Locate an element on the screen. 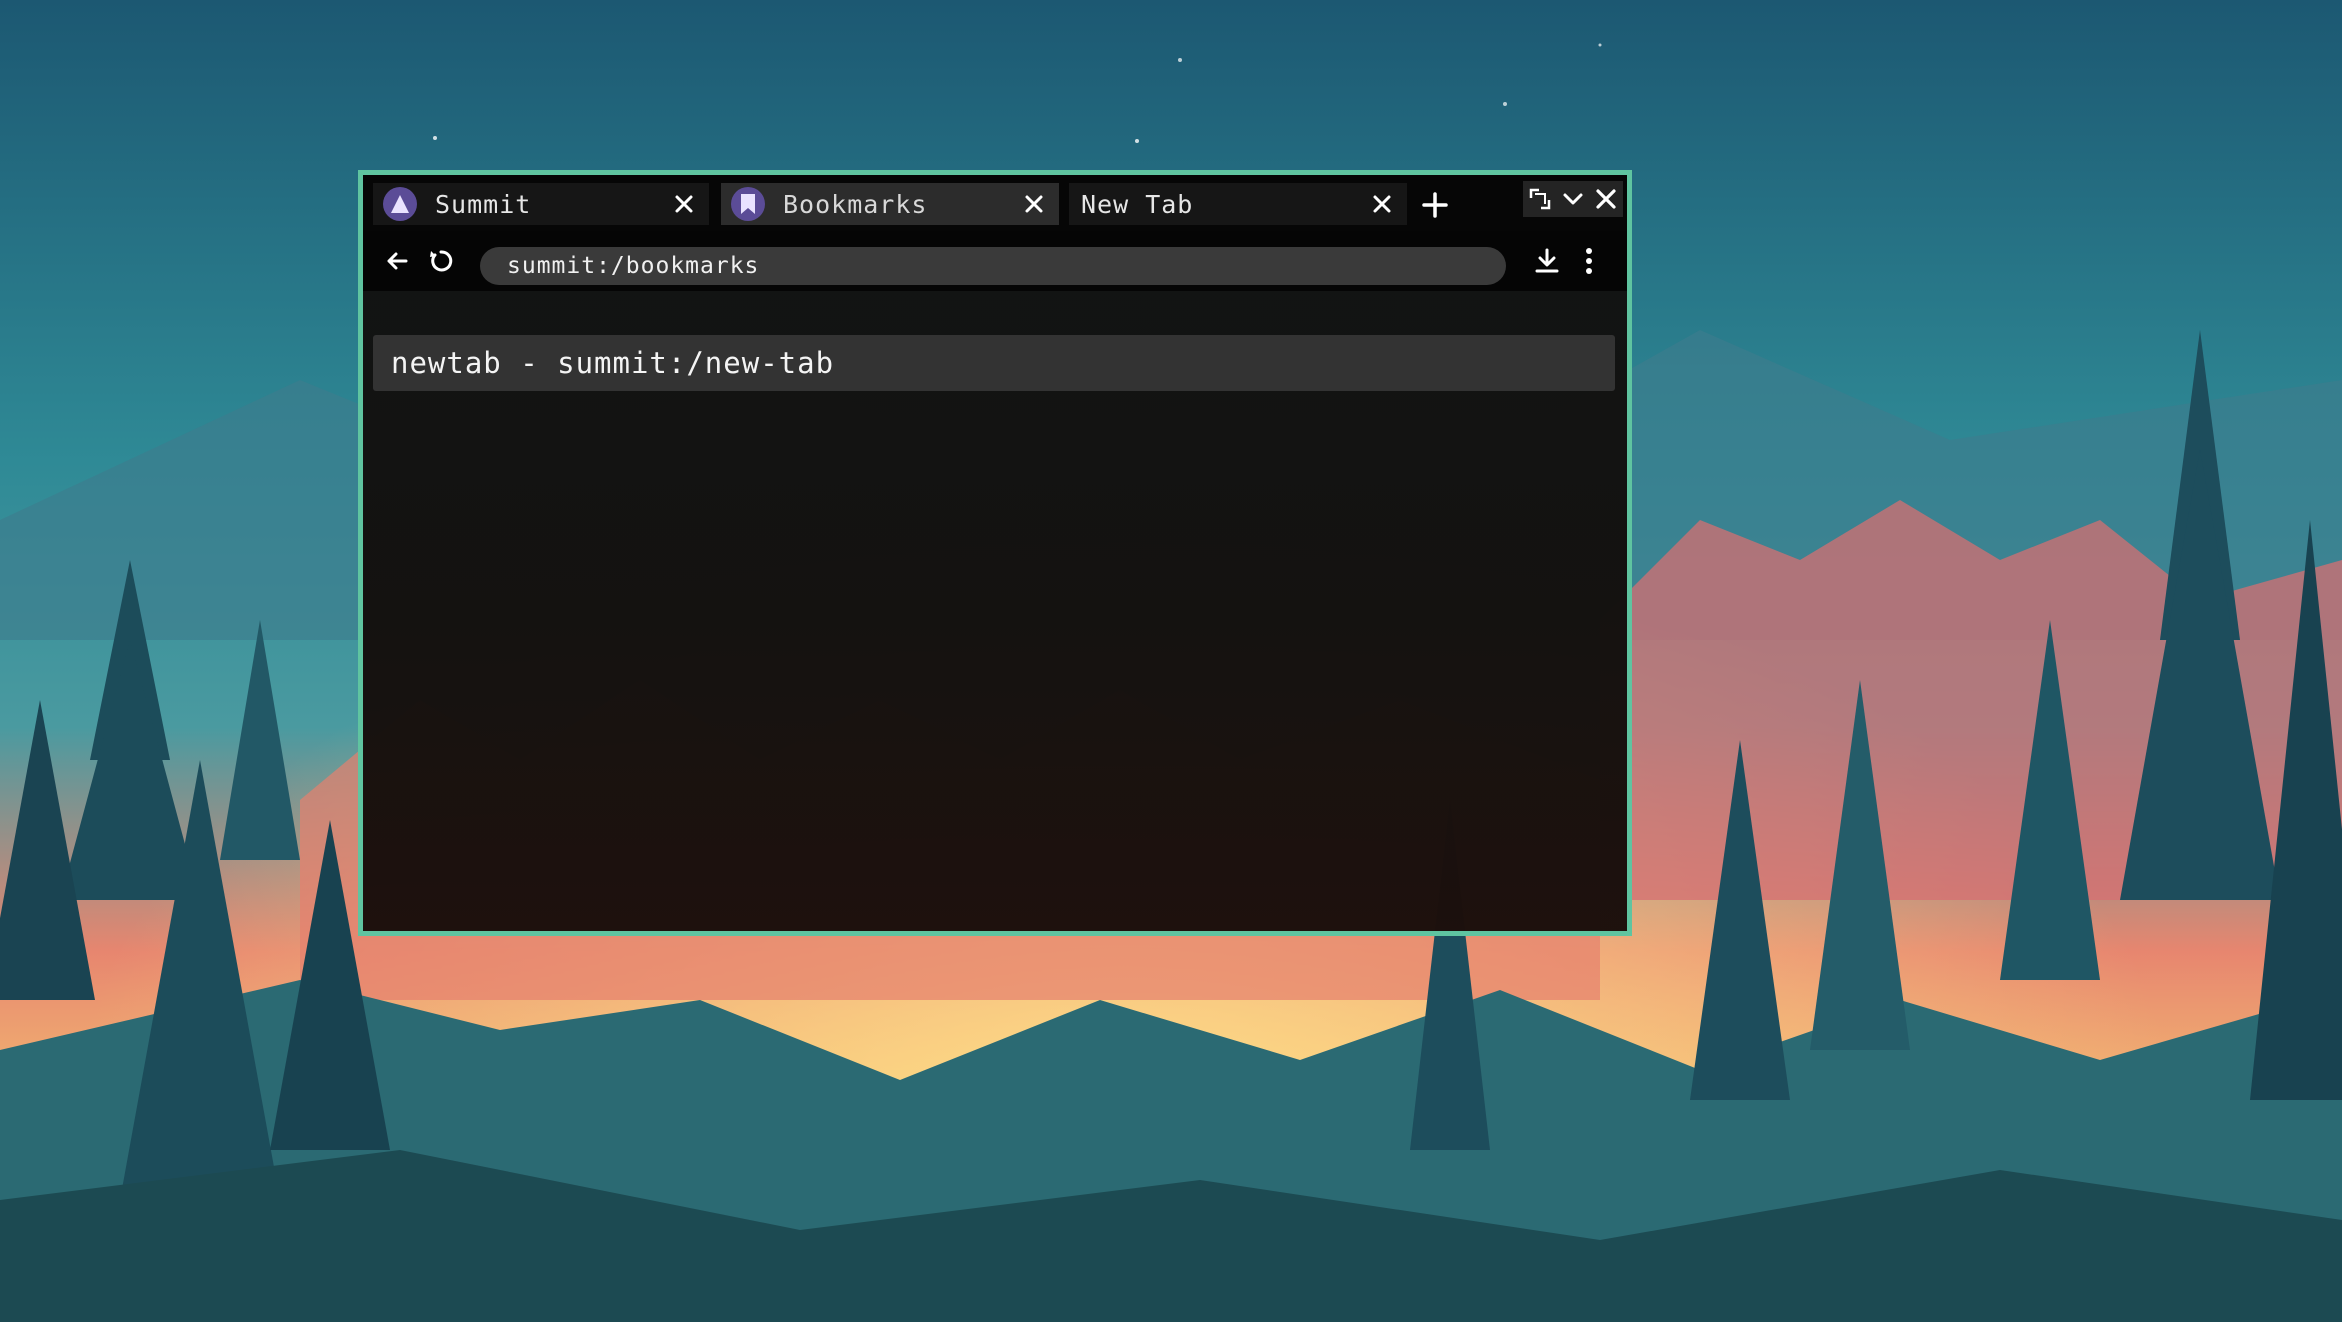  tab-bookmarks: Bookmarks is located at coordinates (890, 204).